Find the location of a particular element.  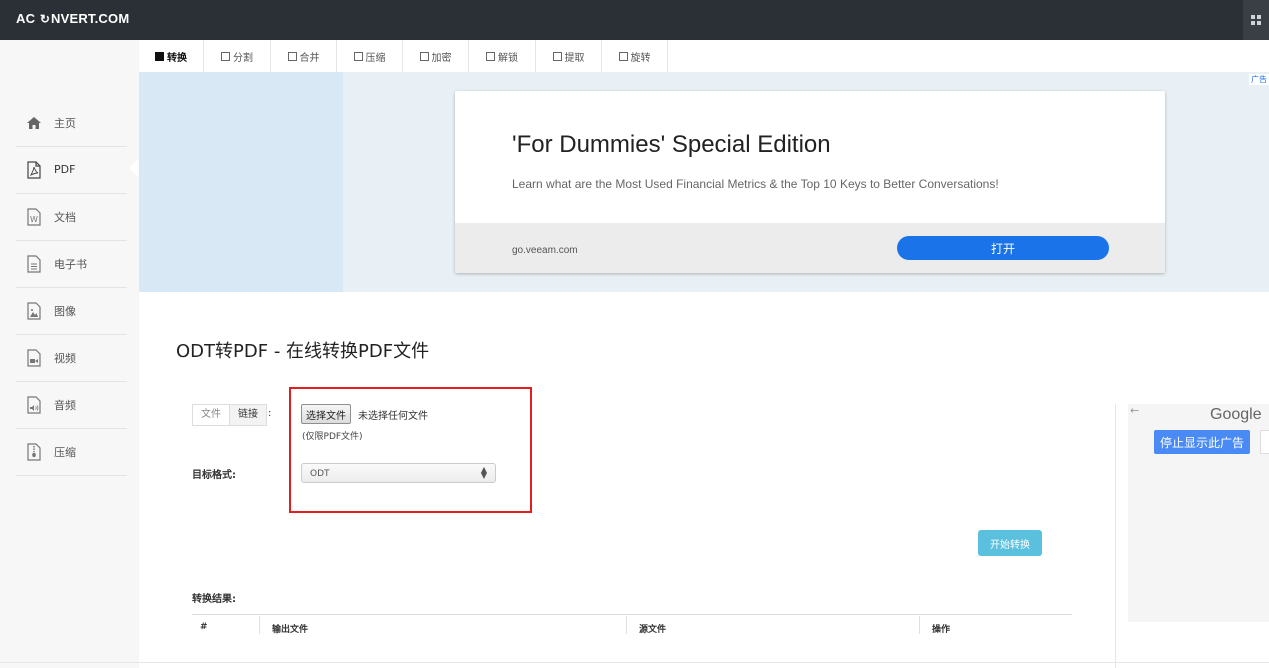

sidebar-item-label: 电子书 is located at coordinates (70, 264).